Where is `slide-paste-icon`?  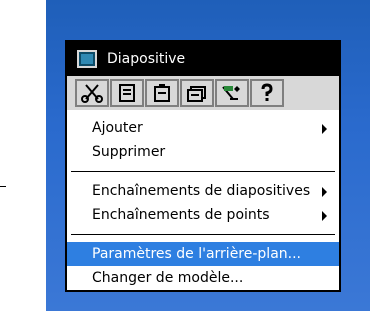
slide-paste-icon is located at coordinates (162, 93).